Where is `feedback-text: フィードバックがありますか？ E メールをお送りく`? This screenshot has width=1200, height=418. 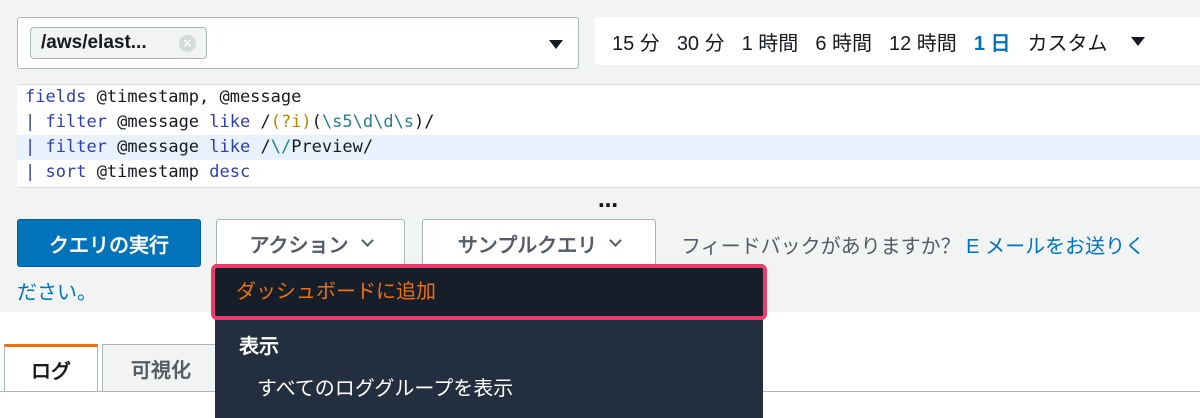 feedback-text: フィードバックがありますか？ E メールをお送りく is located at coordinates (940, 244).